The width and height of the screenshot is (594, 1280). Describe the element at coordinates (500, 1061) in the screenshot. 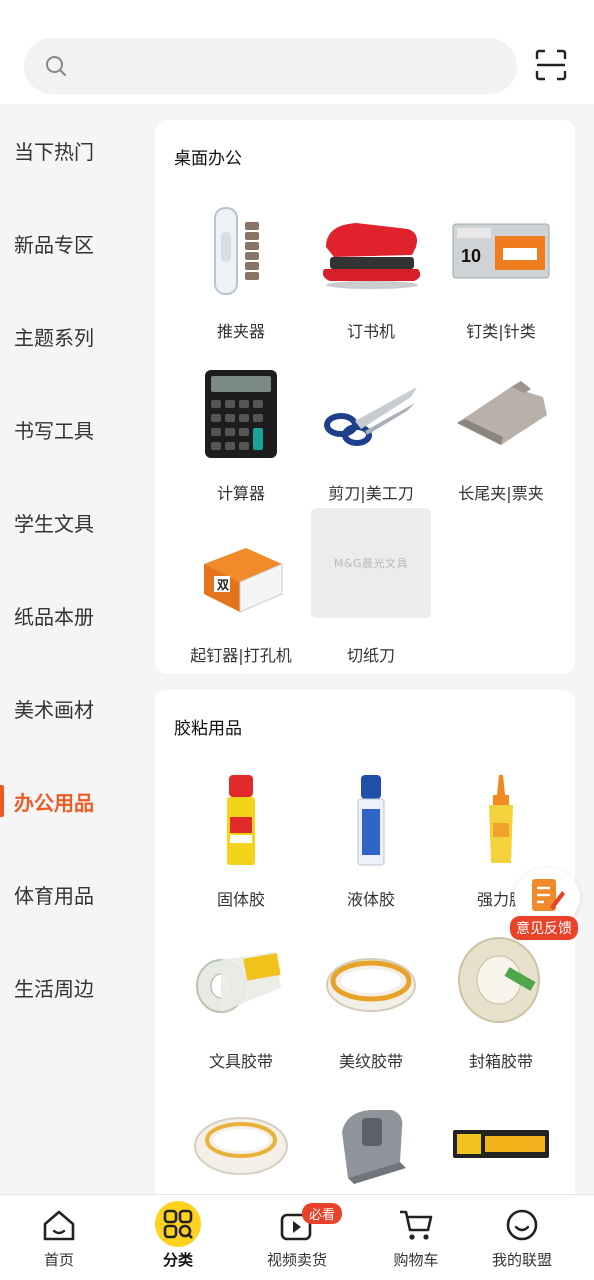

I see `category-item-label: 封箱胶带` at that location.